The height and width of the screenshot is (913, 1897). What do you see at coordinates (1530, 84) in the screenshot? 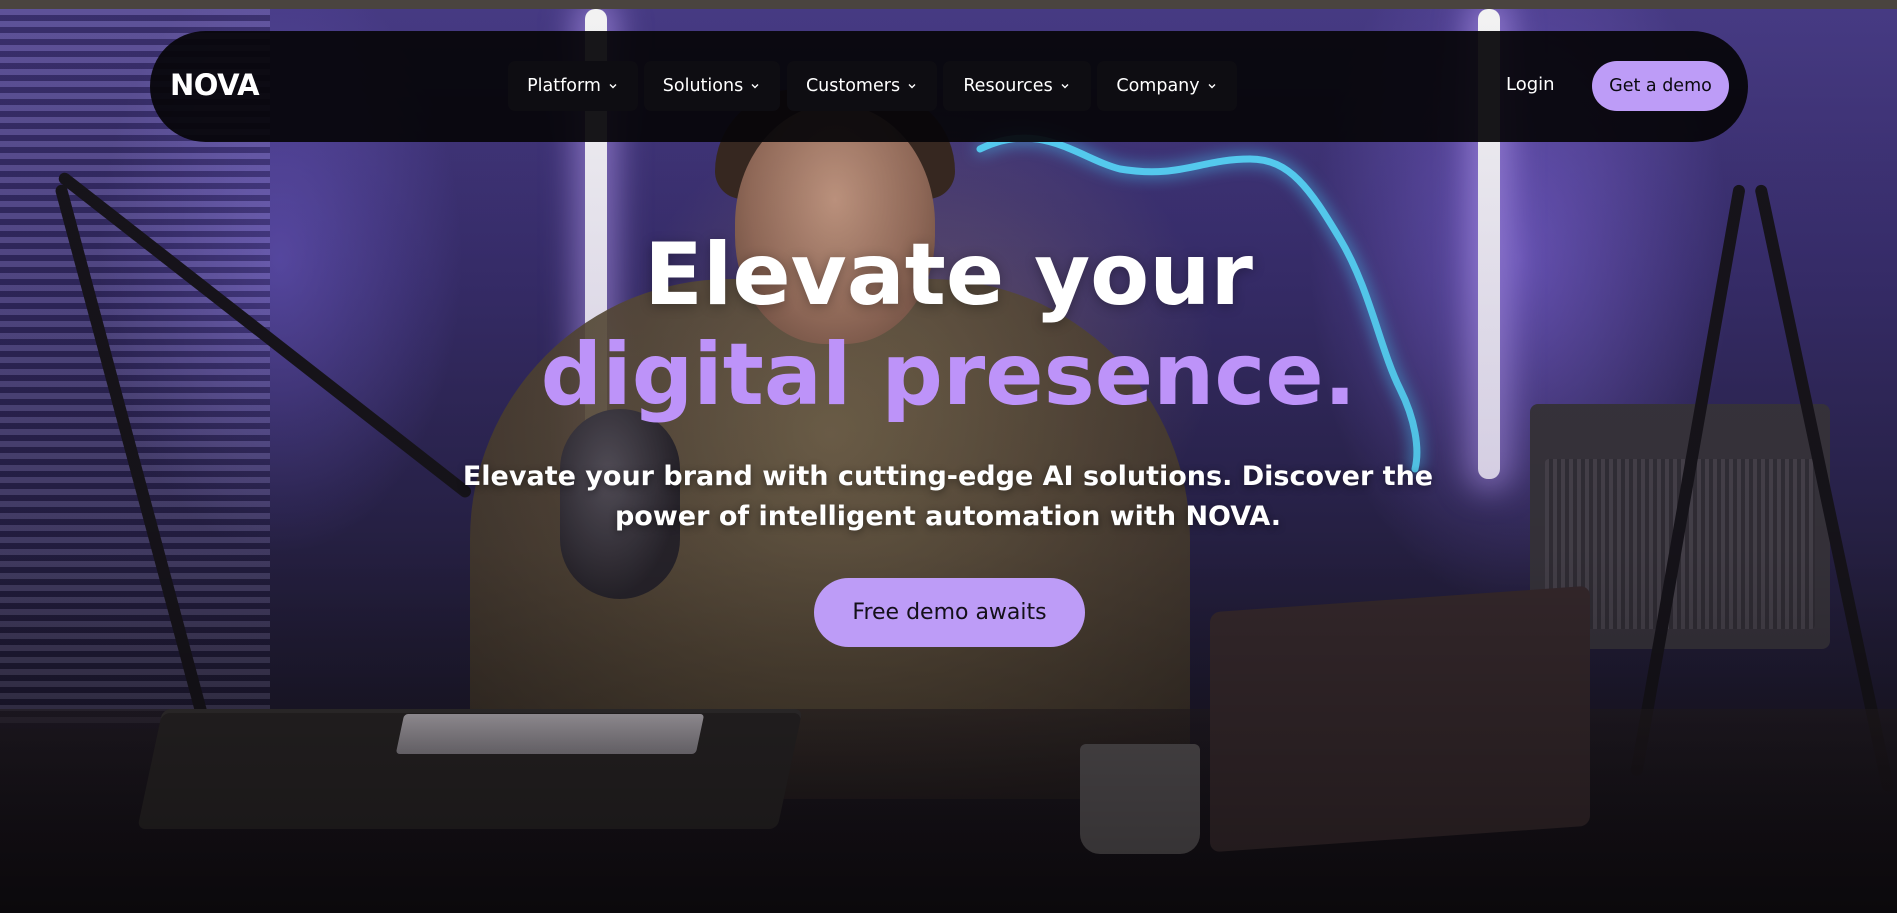
I see `login-link: Login` at bounding box center [1530, 84].